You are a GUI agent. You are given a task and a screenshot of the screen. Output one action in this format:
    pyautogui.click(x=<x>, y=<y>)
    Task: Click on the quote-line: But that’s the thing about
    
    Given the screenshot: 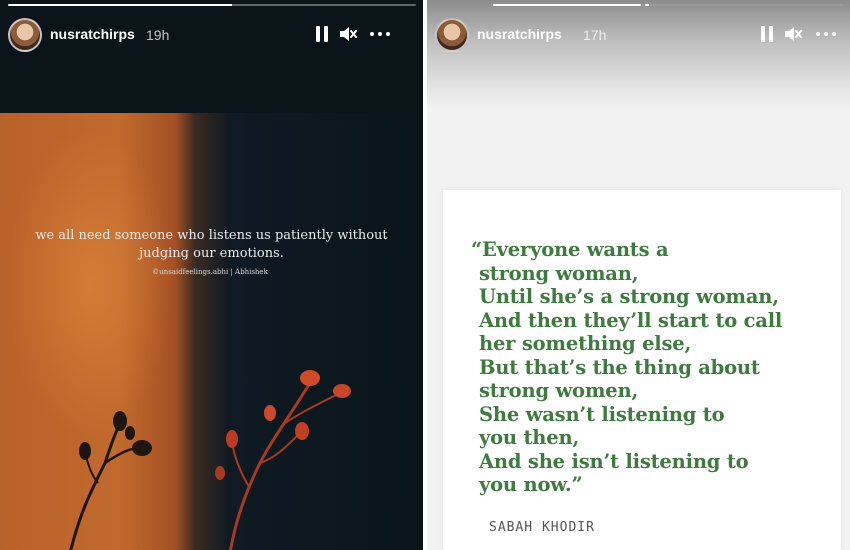 What is the action you would take?
    pyautogui.click(x=619, y=367)
    